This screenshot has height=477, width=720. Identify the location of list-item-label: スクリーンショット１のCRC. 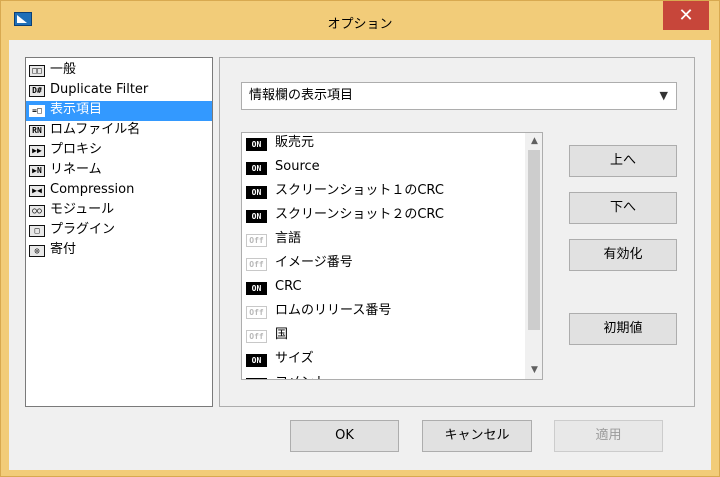
(359, 190).